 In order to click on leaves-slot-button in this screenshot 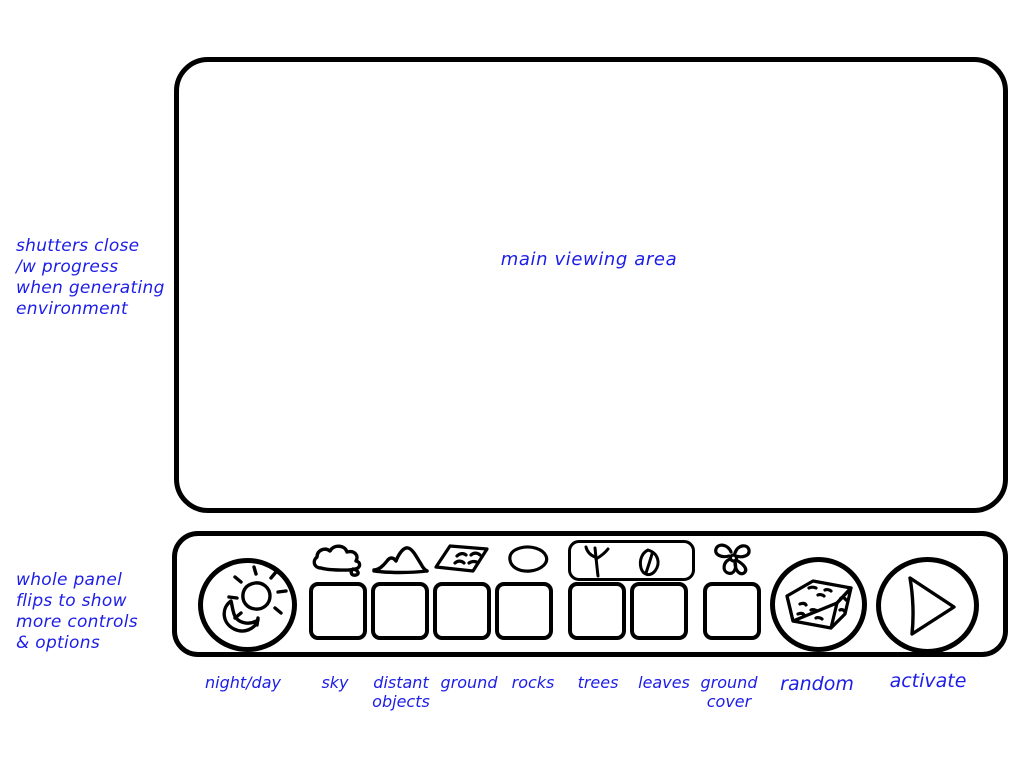, I will do `click(659, 611)`.